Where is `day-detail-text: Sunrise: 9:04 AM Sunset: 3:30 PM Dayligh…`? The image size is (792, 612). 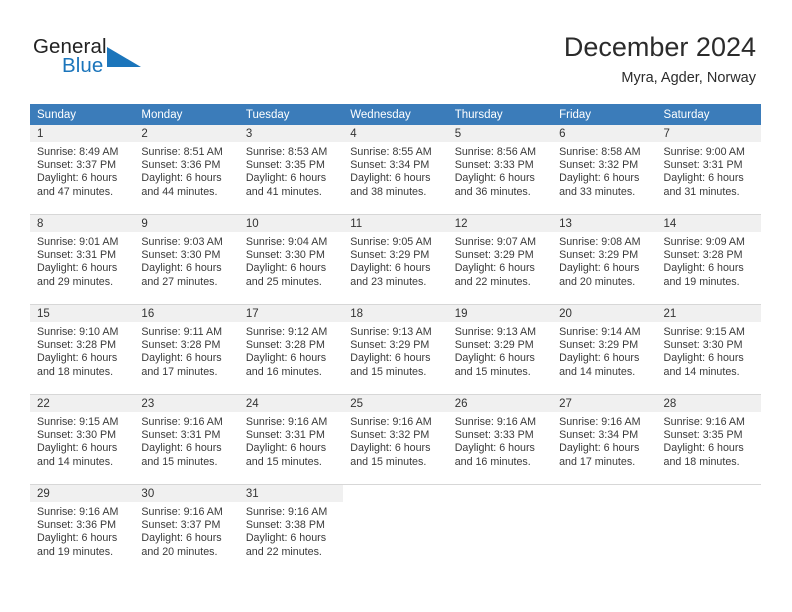
day-detail-text: Sunrise: 9:04 AM Sunset: 3:30 PM Dayligh… is located at coordinates (286, 262).